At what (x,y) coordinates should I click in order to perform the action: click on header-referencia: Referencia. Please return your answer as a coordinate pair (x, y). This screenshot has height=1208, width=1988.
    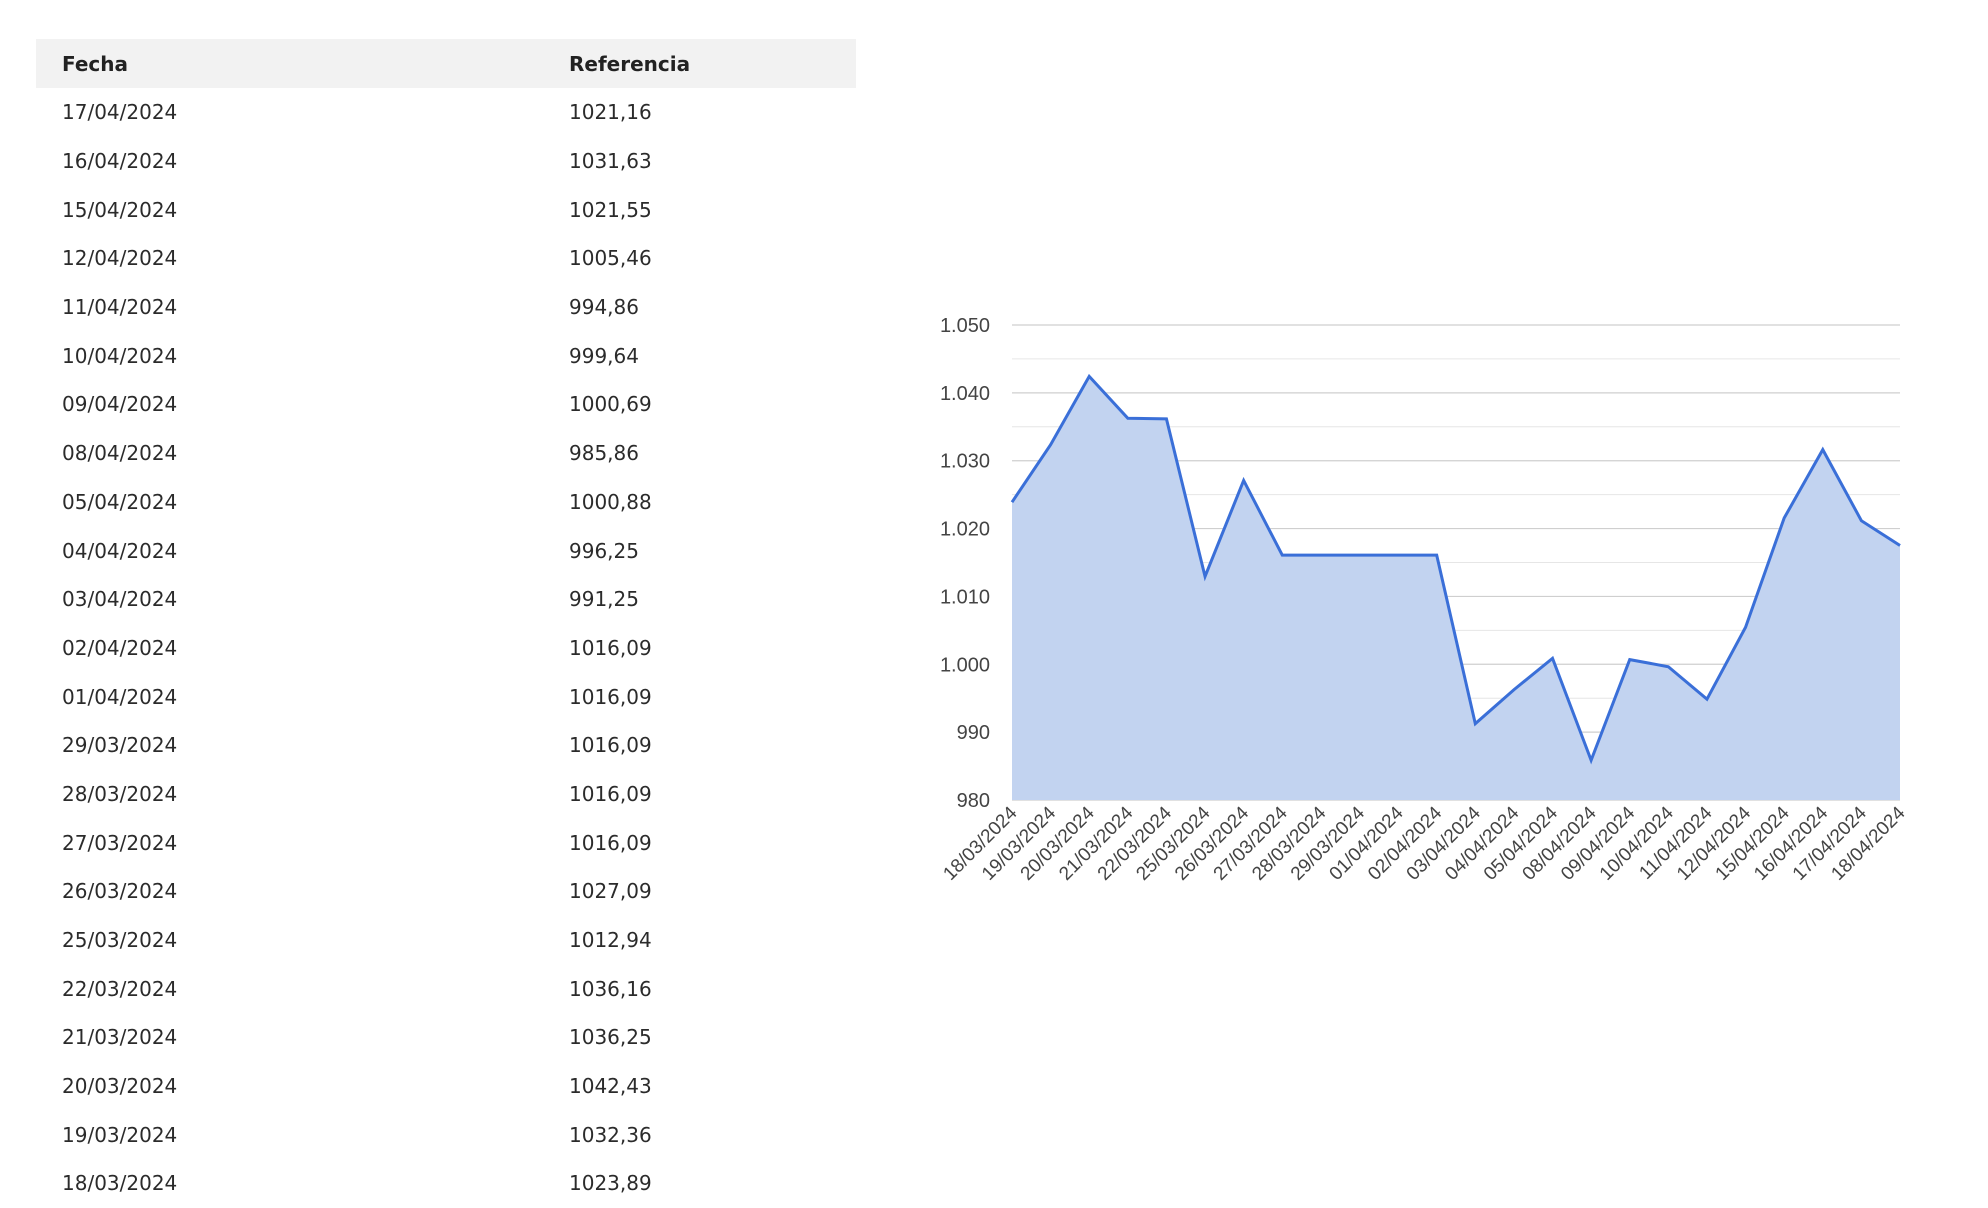
    Looking at the image, I should click on (630, 63).